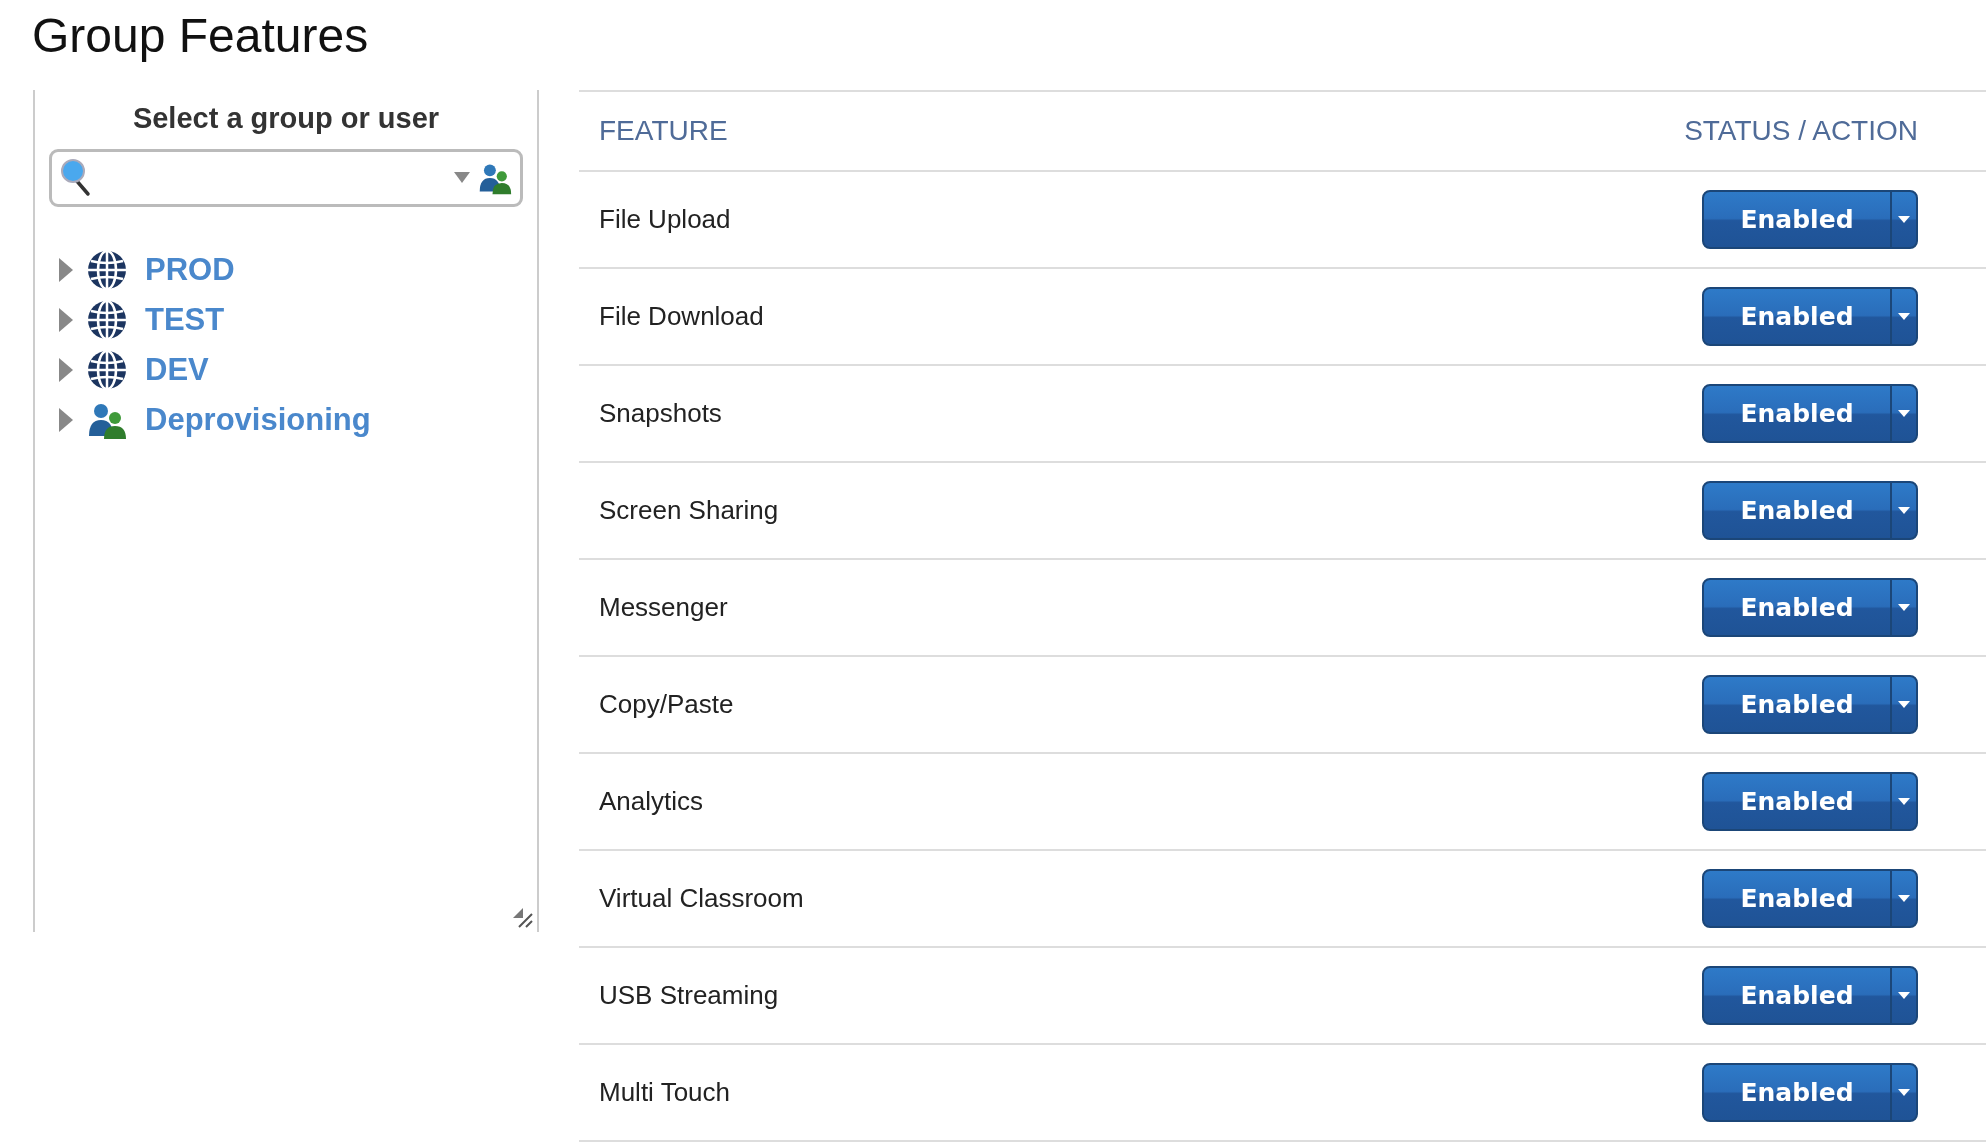 The height and width of the screenshot is (1142, 1986). I want to click on sidebar-heading: Select a group or user, so click(286, 118).